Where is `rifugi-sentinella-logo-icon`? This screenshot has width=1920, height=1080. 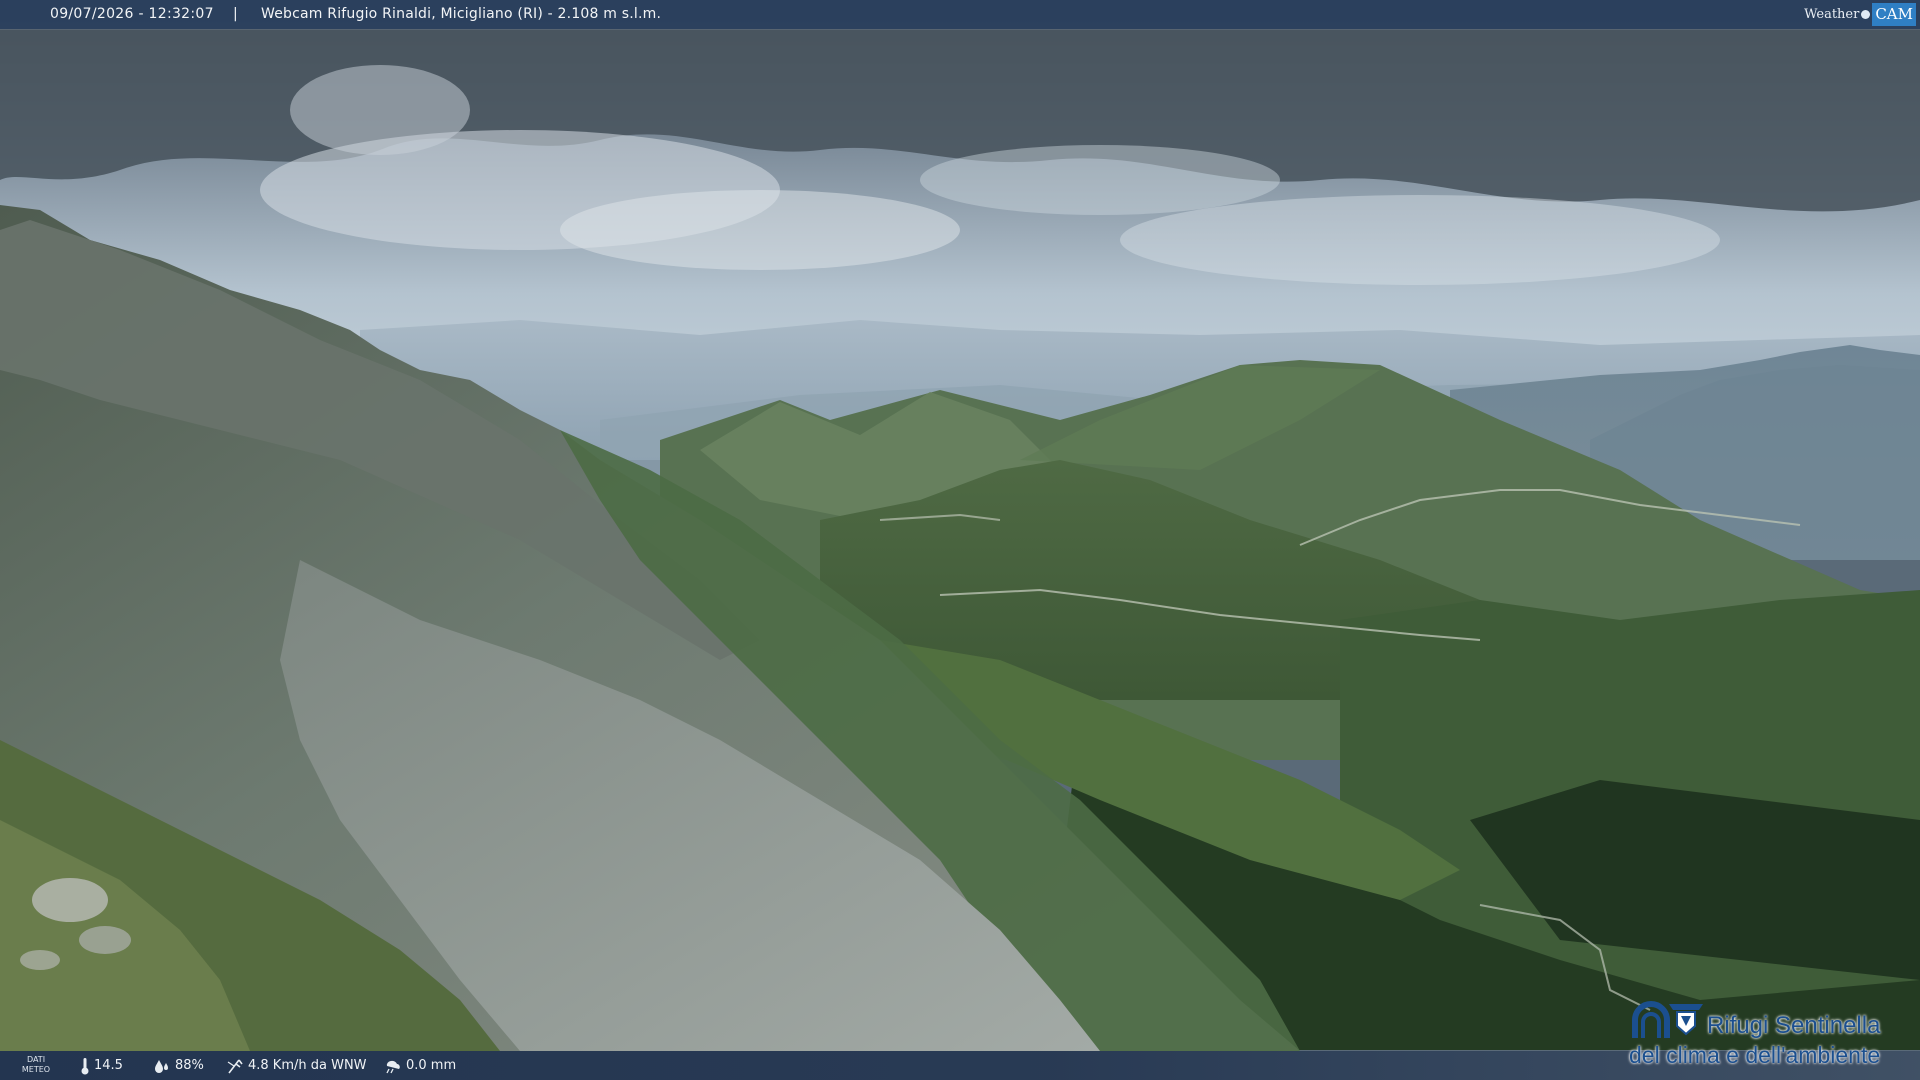 rifugi-sentinella-logo-icon is located at coordinates (1667, 1019).